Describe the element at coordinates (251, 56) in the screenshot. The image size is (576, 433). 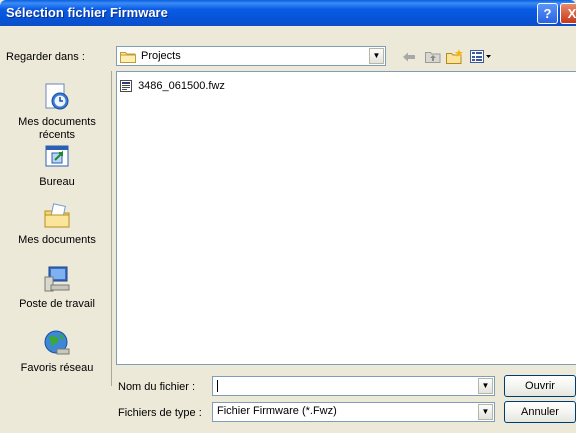
I see `lookin-combo: Projects ▼` at that location.